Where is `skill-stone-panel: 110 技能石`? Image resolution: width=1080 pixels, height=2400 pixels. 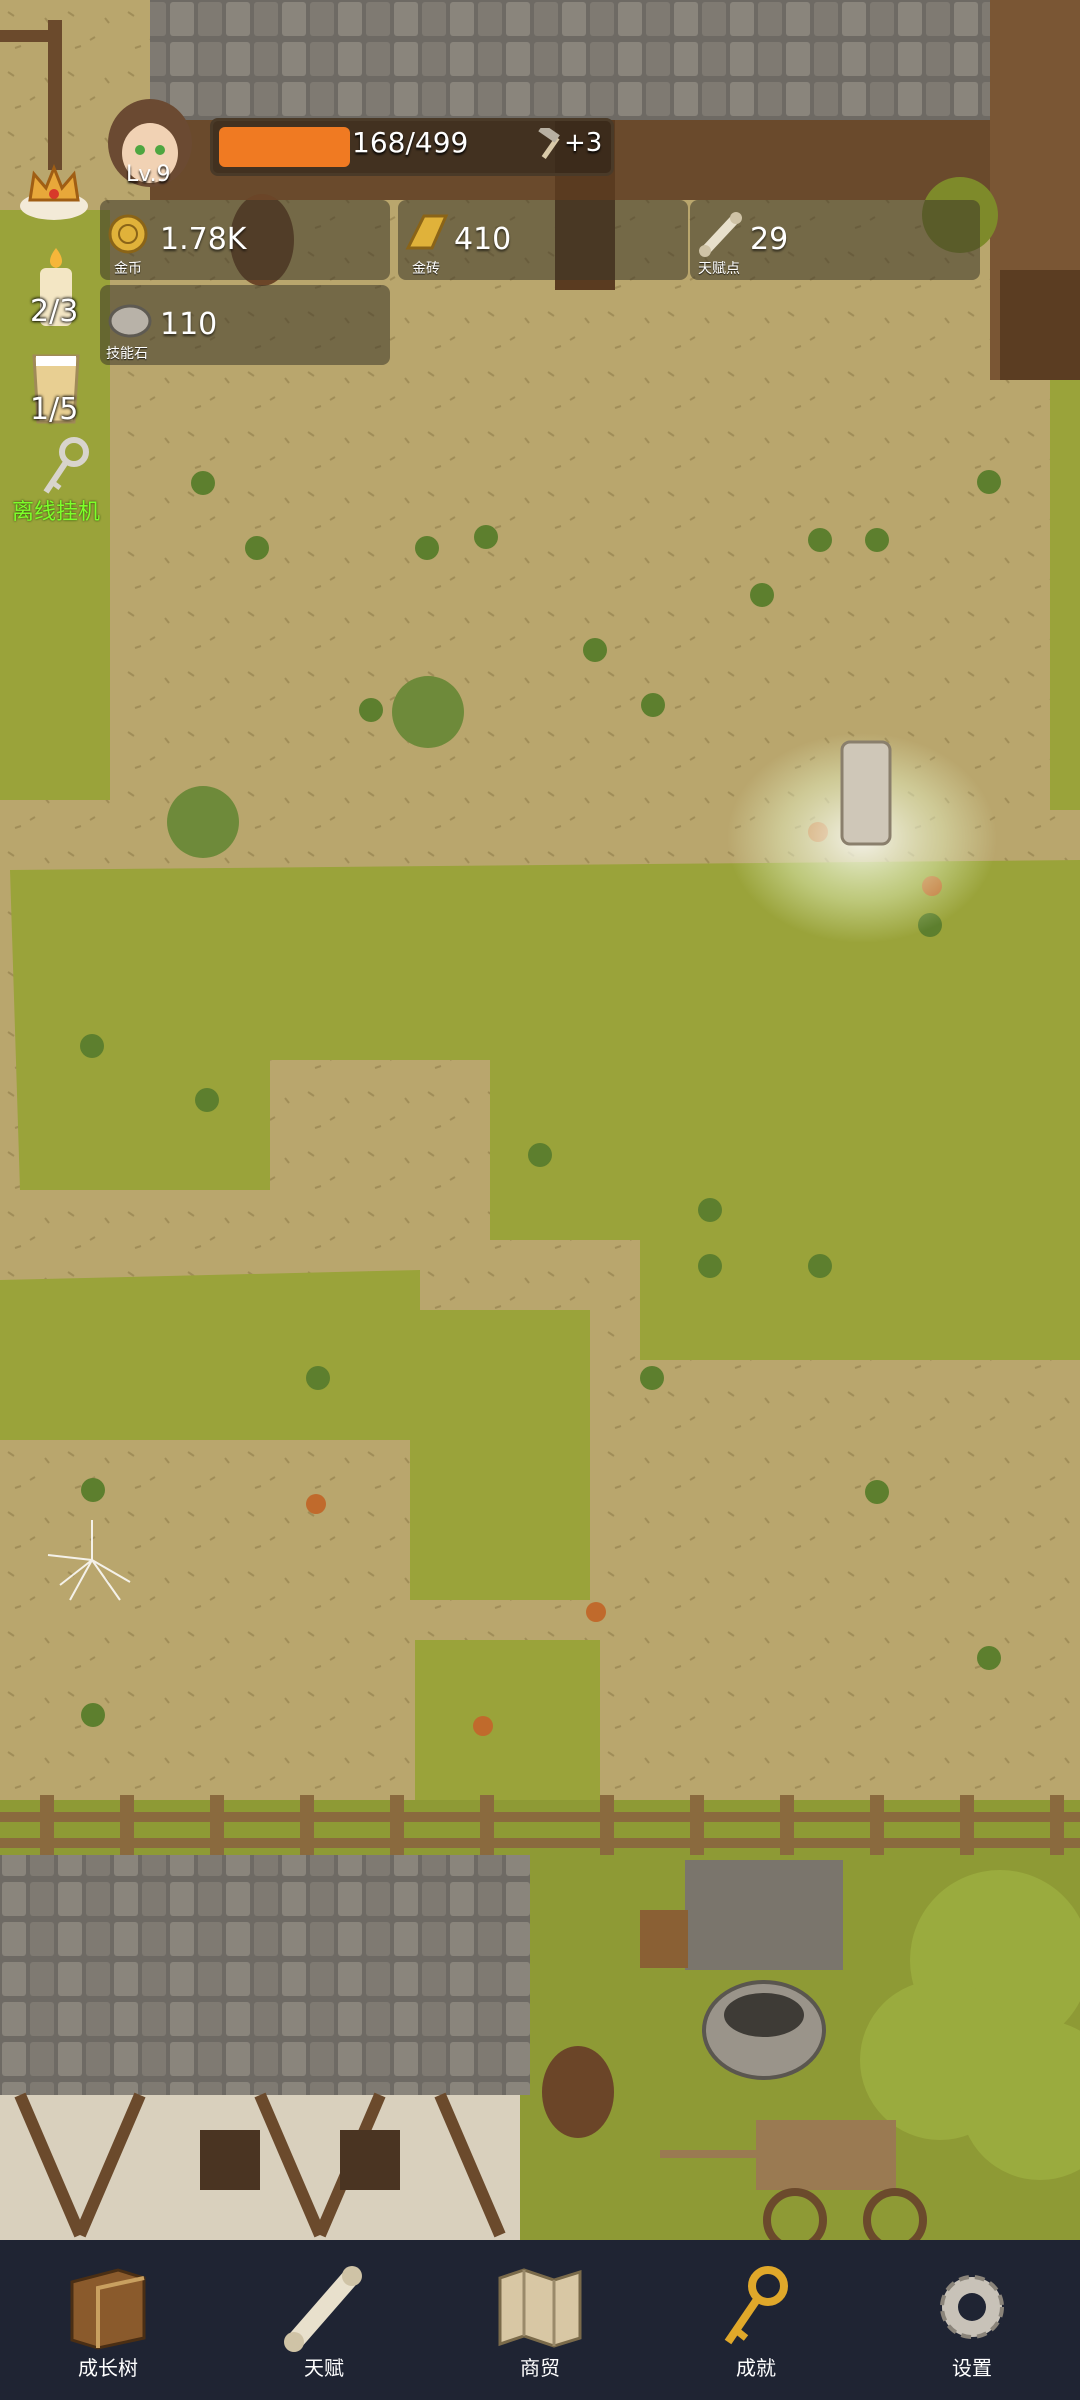
skill-stone-panel: 110 技能石 is located at coordinates (245, 325).